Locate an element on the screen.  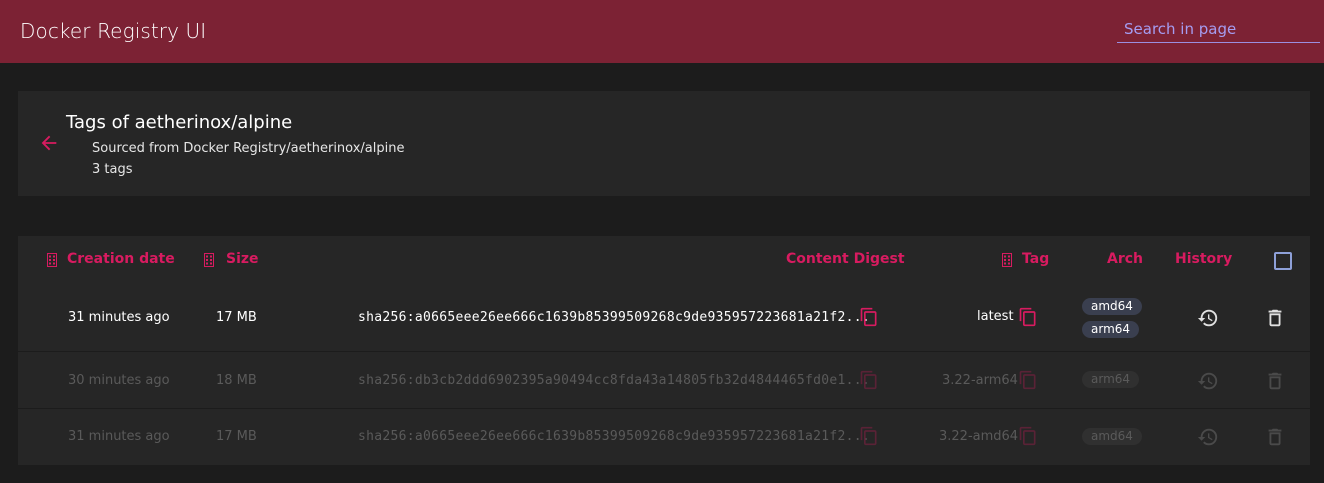
column-header-arch: Arch is located at coordinates (1125, 259).